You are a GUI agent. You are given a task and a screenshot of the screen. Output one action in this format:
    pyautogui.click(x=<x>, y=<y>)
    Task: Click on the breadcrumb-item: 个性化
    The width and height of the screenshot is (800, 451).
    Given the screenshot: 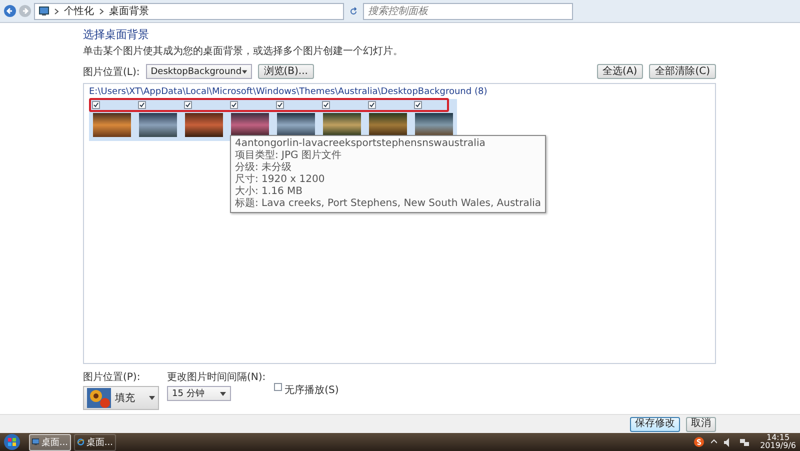 What is the action you would take?
    pyautogui.click(x=79, y=11)
    